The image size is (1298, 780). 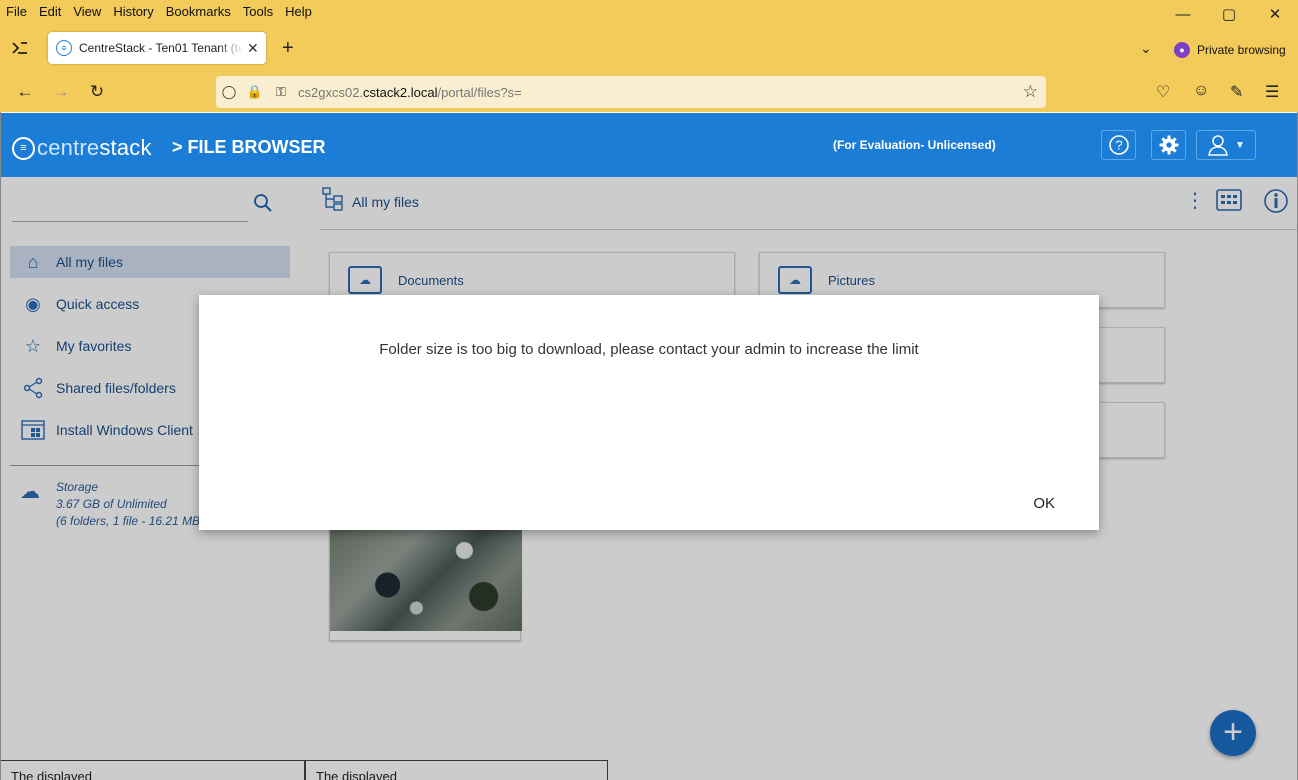 What do you see at coordinates (249, 147) in the screenshot?
I see `page-title: > FILE BROWSER` at bounding box center [249, 147].